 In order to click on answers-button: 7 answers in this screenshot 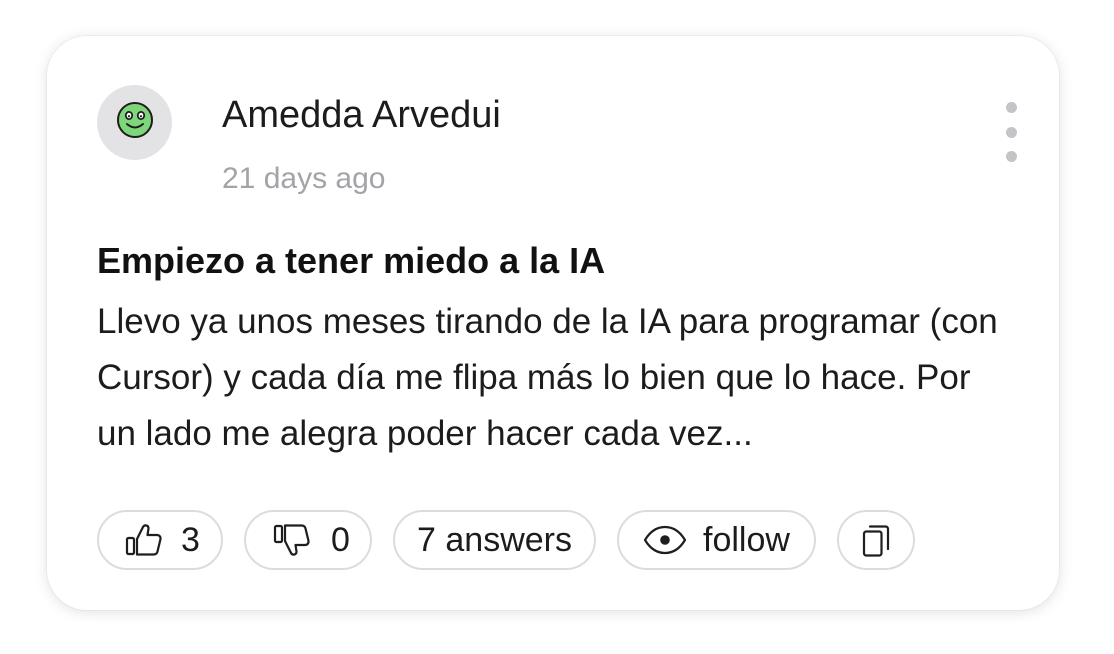, I will do `click(494, 540)`.